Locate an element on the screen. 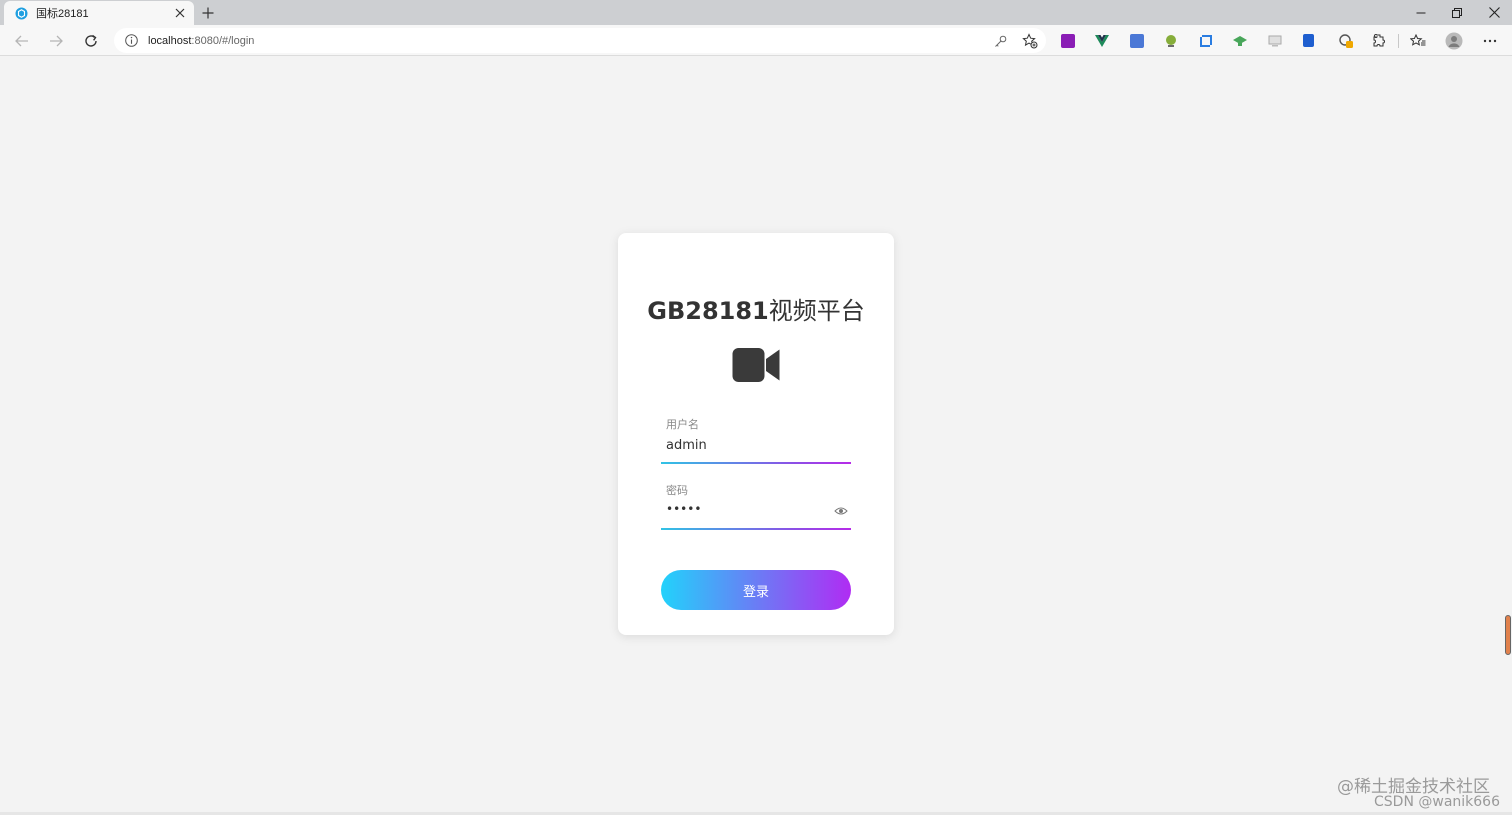  url-path: :8080/#/login is located at coordinates (223, 40).